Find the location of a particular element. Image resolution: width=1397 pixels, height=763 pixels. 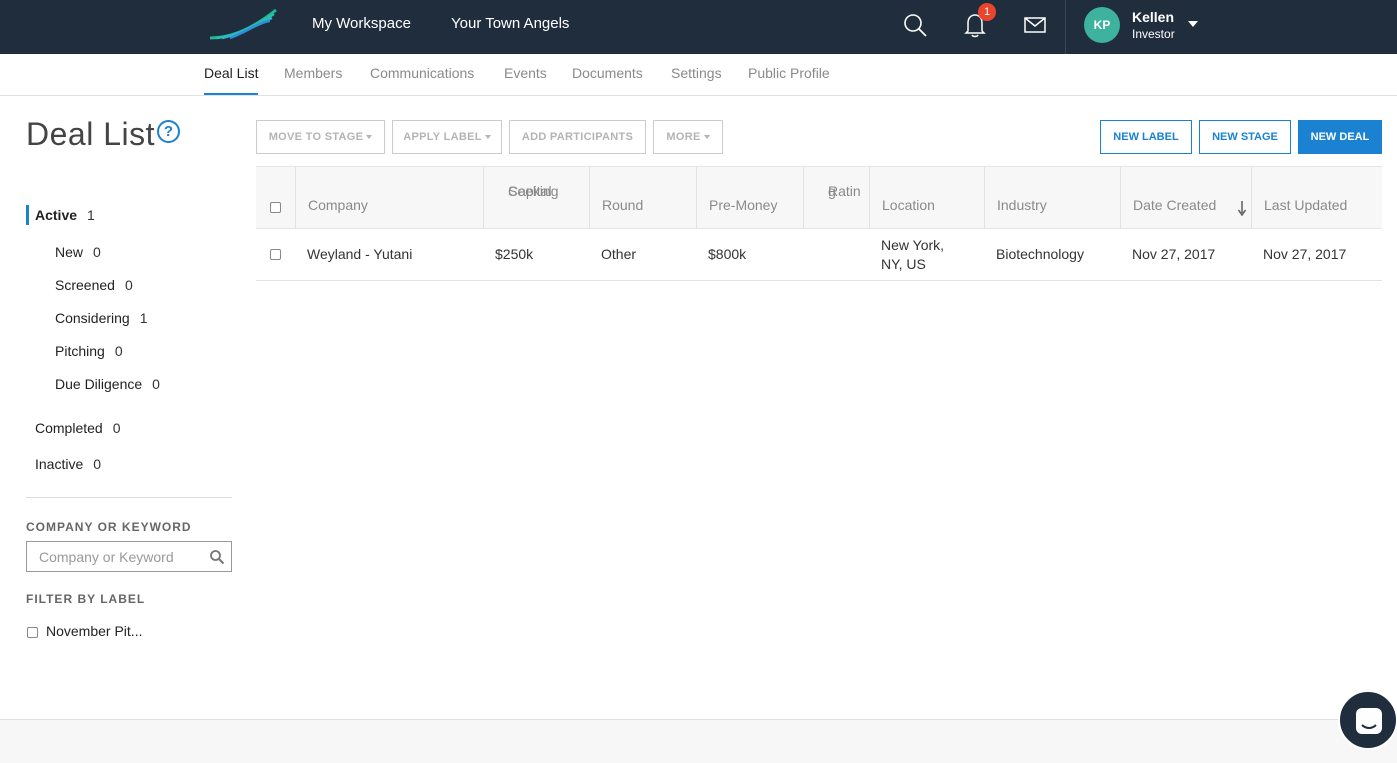

cell-pre-money: $800k is located at coordinates (727, 254).